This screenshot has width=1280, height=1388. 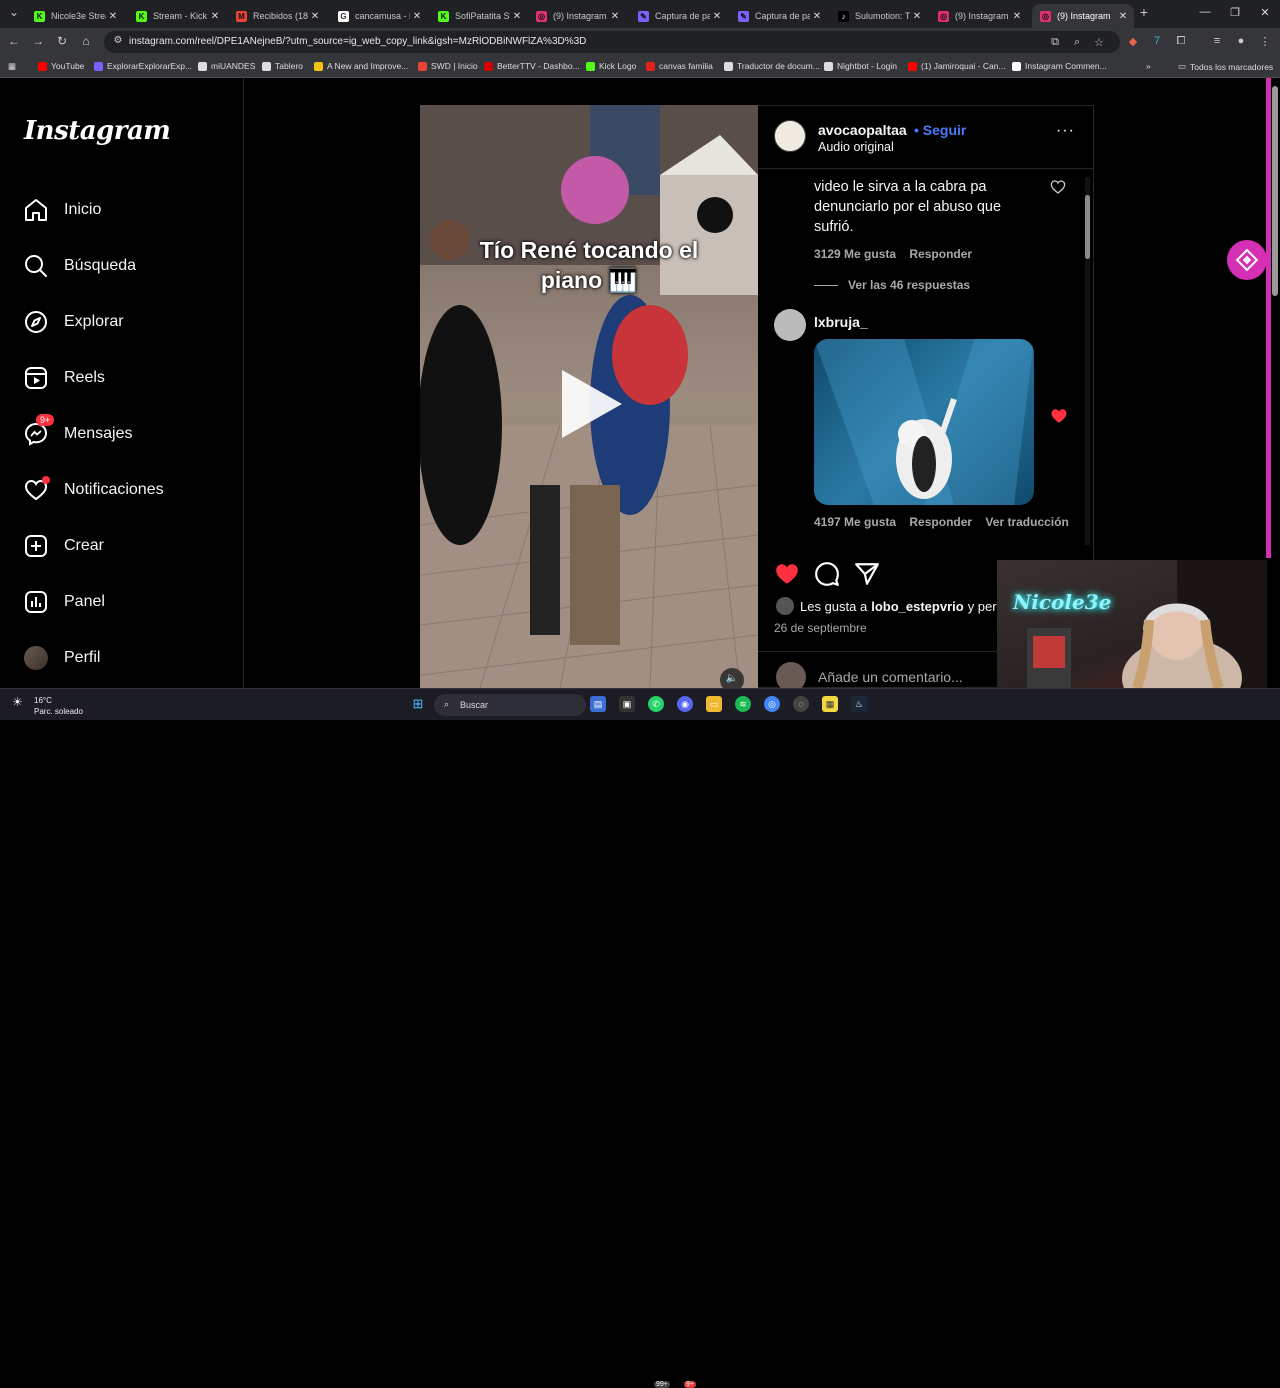 What do you see at coordinates (1087, 361) in the screenshot?
I see `comments-scrollbar` at bounding box center [1087, 361].